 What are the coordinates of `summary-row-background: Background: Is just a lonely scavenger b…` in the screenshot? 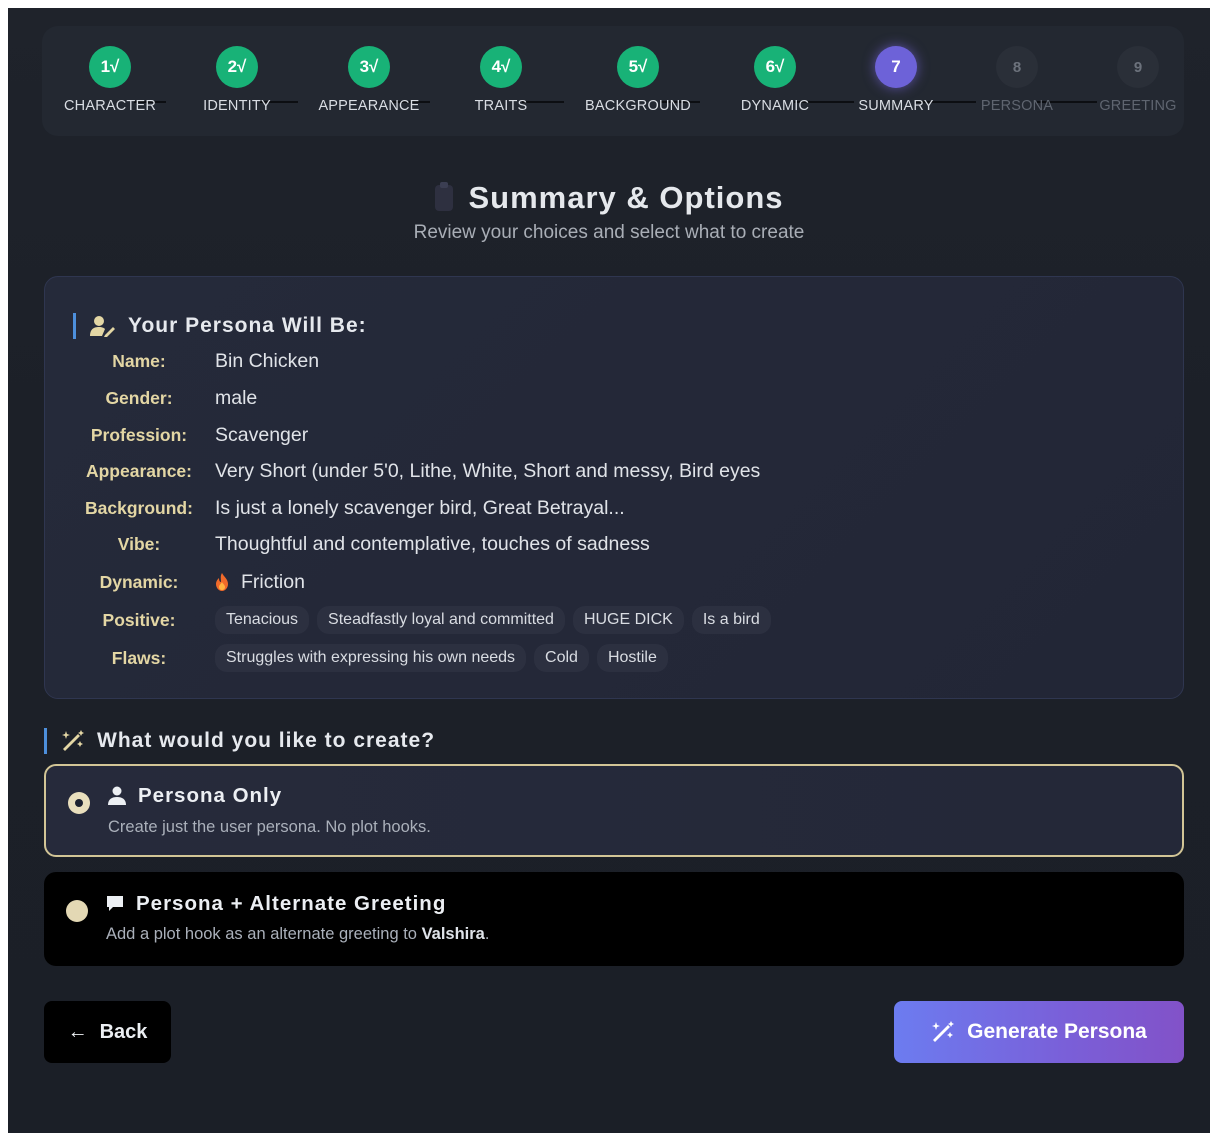 It's located at (348, 508).